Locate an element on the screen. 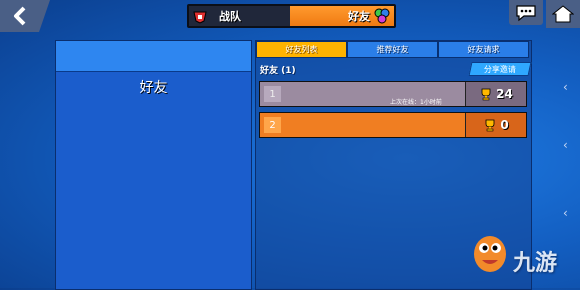 The image size is (580, 290). friends-count-heading: 好友 (1) is located at coordinates (278, 71).